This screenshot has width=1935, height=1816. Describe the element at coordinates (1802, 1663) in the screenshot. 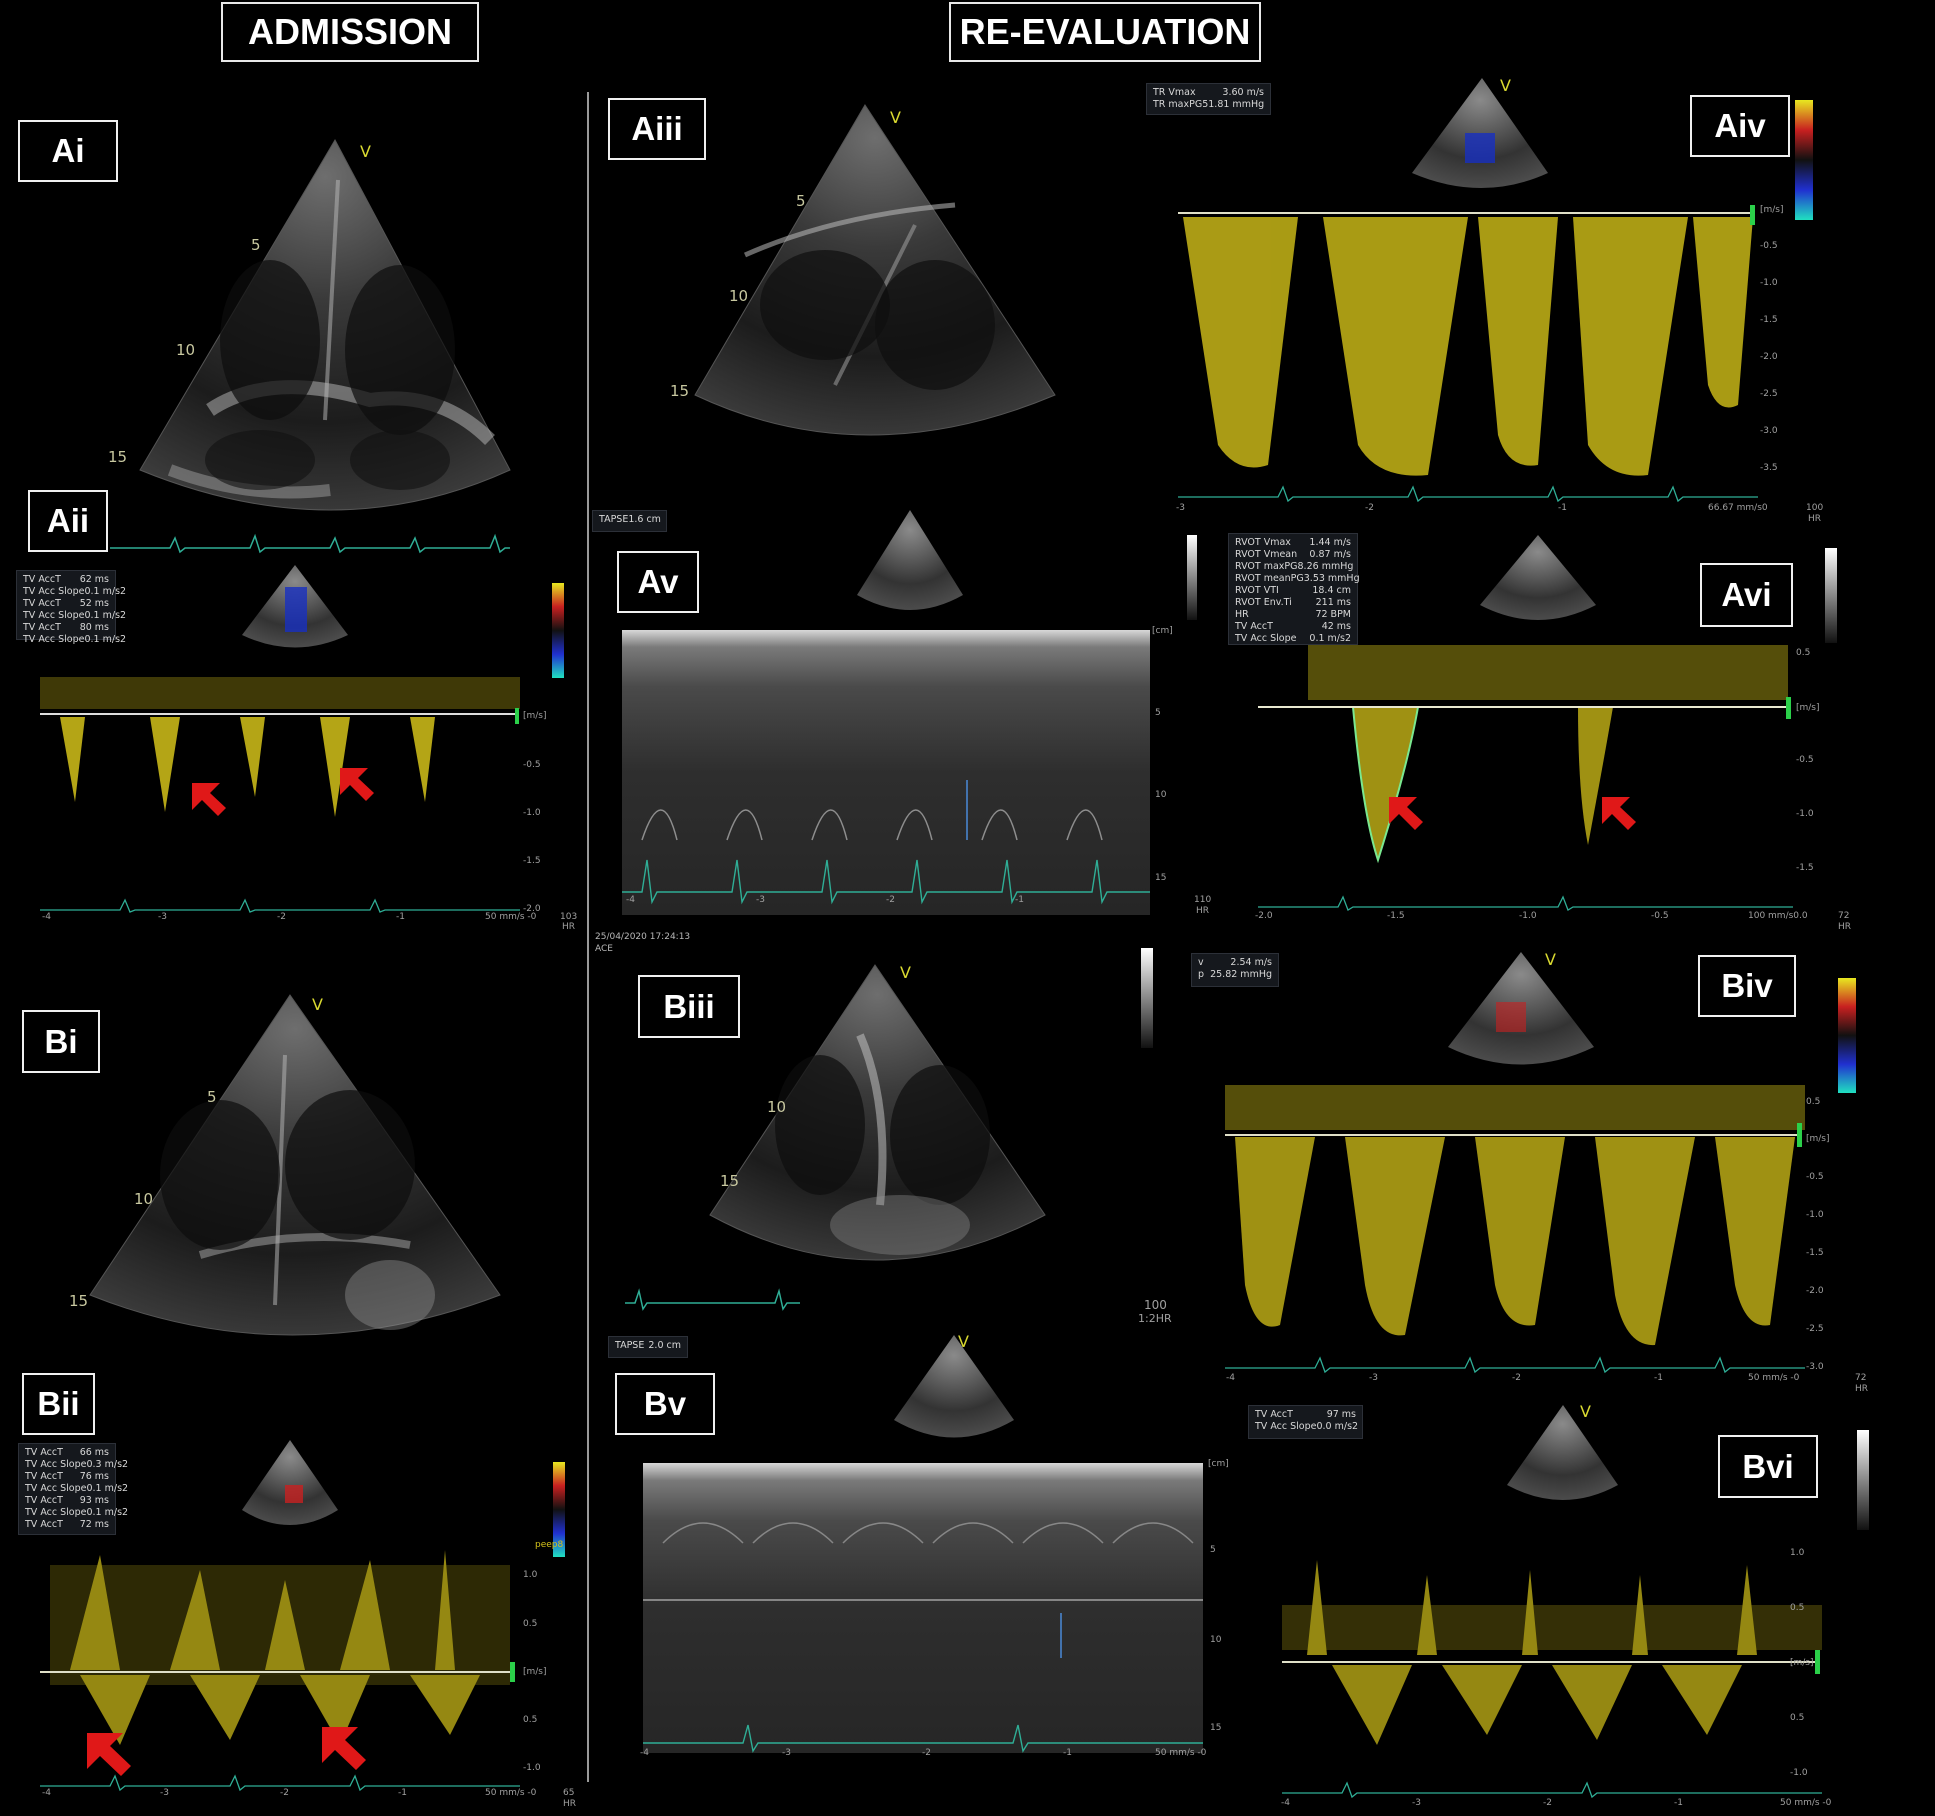

I see `bvi-unit: [m/s]` at that location.